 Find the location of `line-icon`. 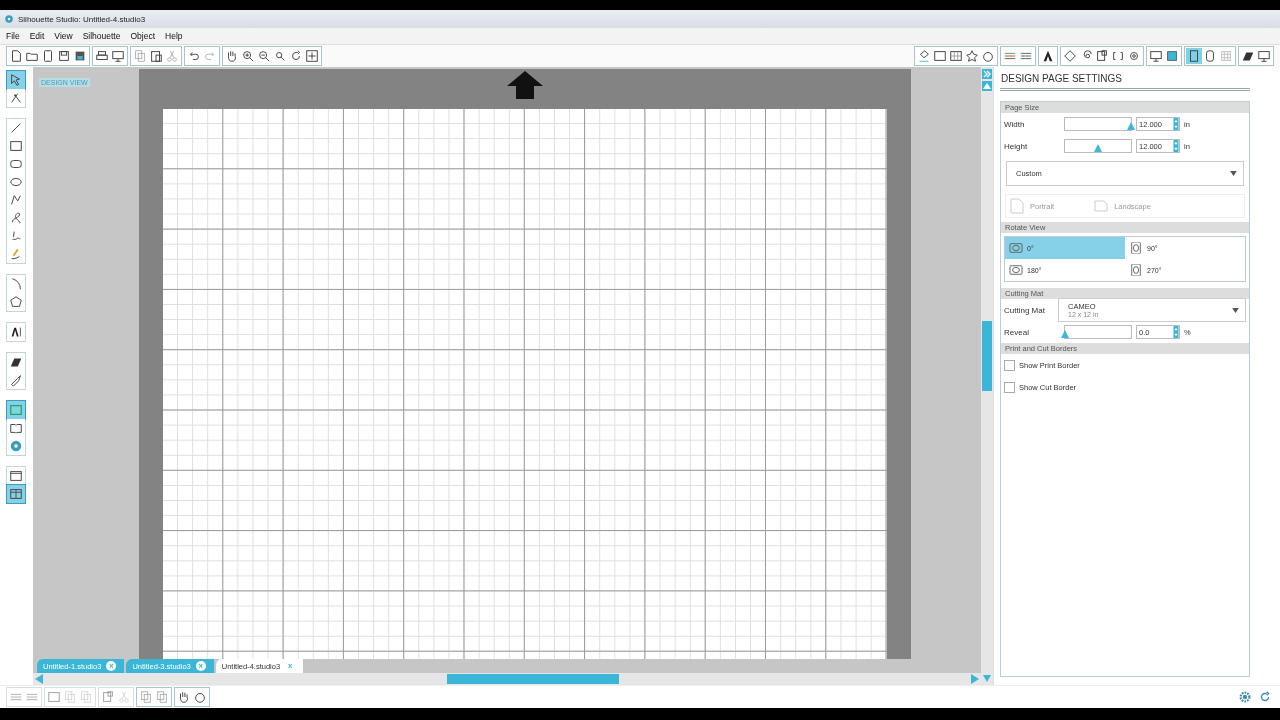

line-icon is located at coordinates (16, 128).